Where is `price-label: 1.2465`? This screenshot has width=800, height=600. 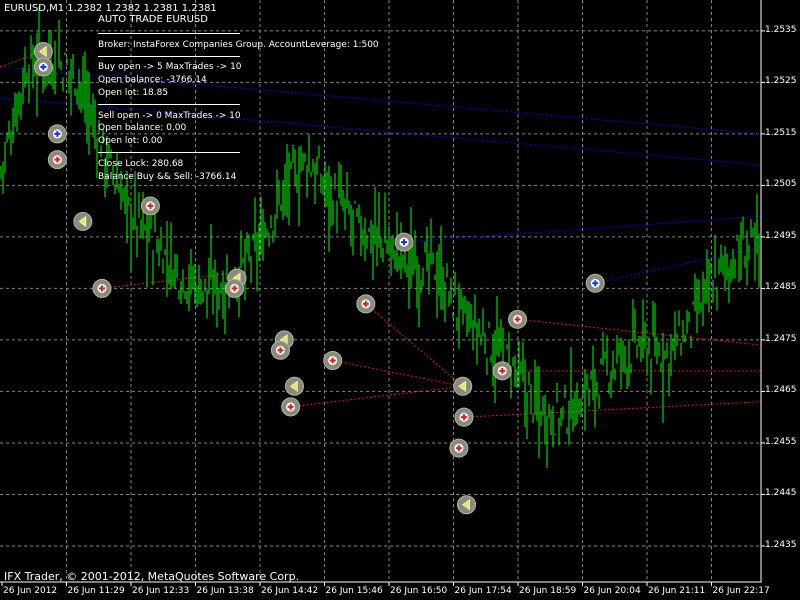
price-label: 1.2465 is located at coordinates (781, 390).